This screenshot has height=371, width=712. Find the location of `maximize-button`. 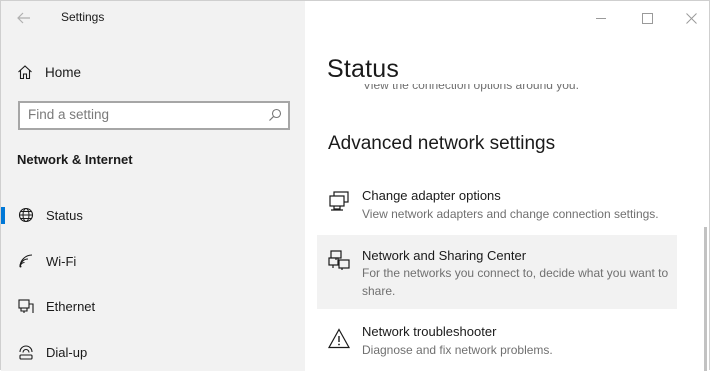

maximize-button is located at coordinates (647, 18).